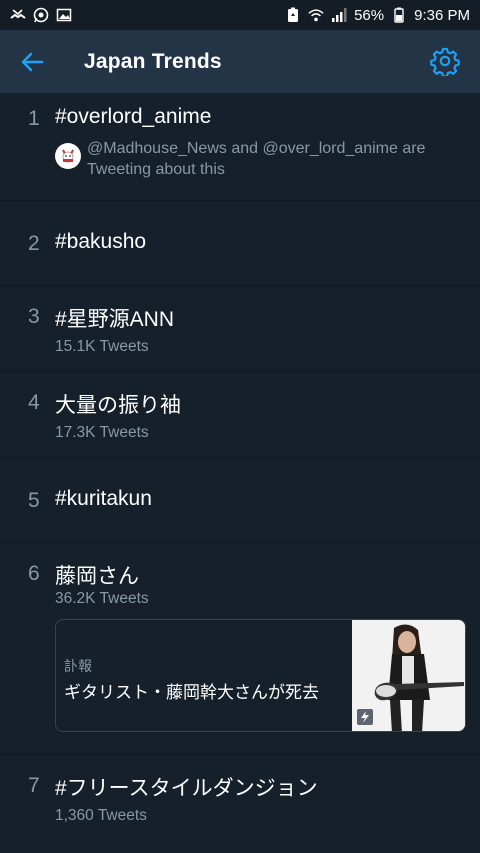 The image size is (480, 853). Describe the element at coordinates (34, 243) in the screenshot. I see `trend-rank: 2` at that location.